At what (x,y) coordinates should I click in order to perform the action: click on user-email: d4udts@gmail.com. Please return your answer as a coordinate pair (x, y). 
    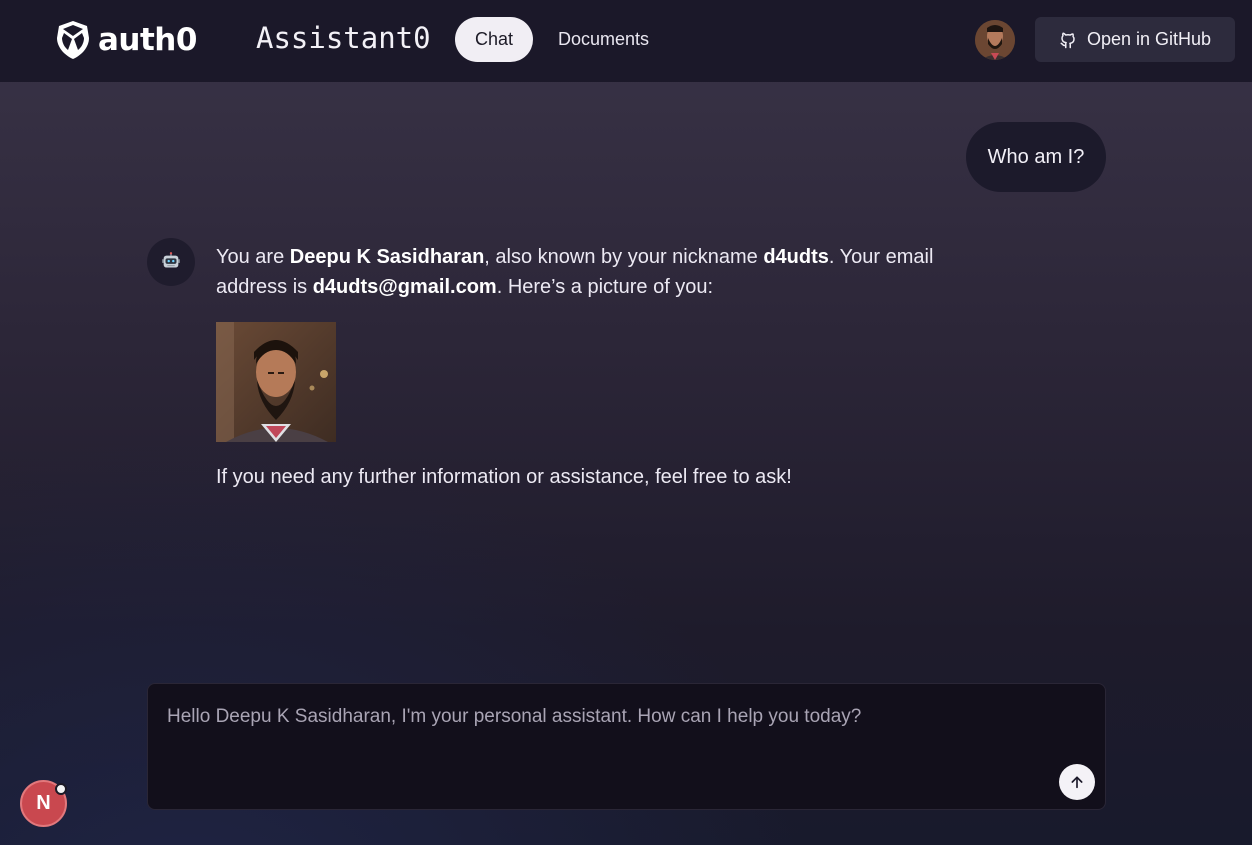
    Looking at the image, I should click on (404, 287).